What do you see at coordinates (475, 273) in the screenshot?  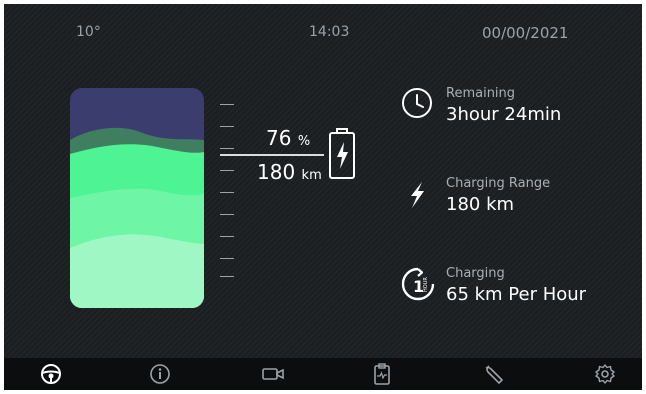 I see `charging-rate-label: Charging` at bounding box center [475, 273].